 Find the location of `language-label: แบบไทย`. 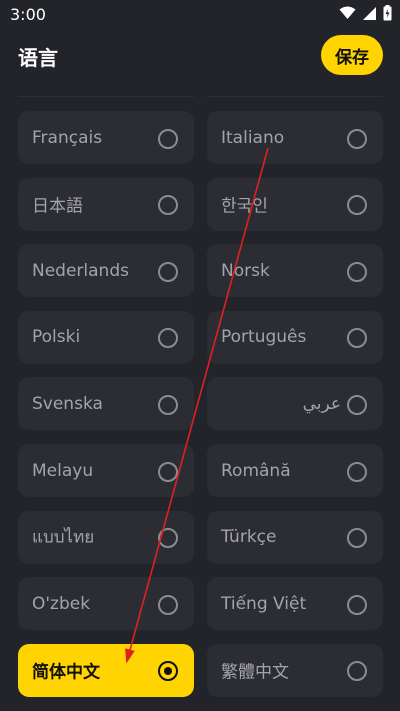

language-label: แบบไทย is located at coordinates (63, 537).